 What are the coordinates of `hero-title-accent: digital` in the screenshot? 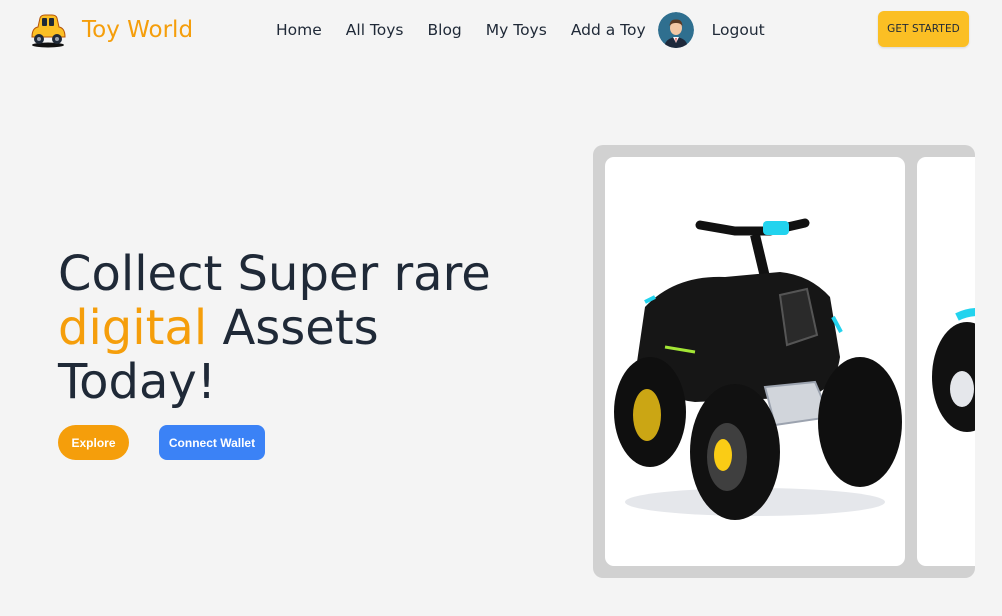 It's located at (133, 328).